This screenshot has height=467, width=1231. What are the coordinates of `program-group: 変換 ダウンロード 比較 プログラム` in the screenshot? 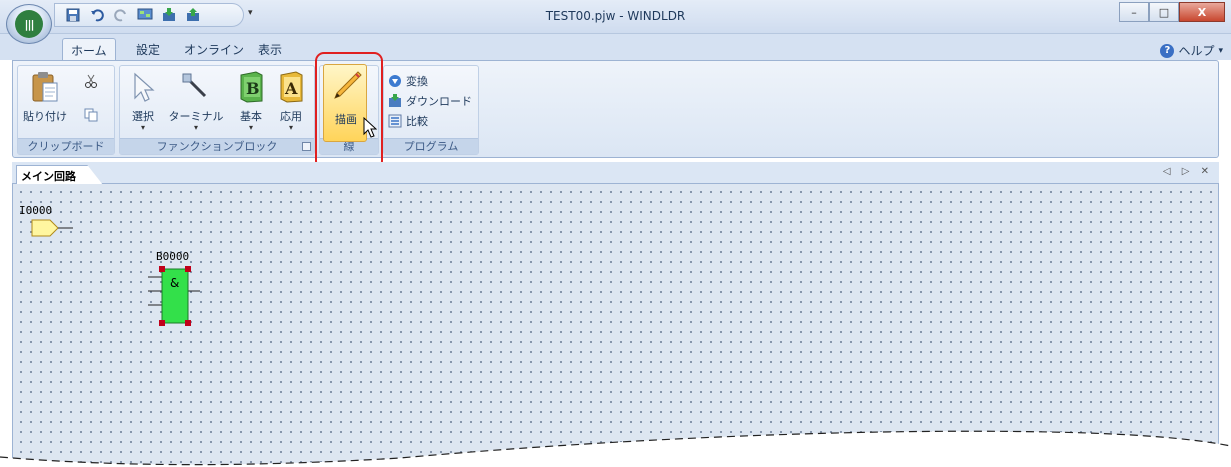 It's located at (431, 110).